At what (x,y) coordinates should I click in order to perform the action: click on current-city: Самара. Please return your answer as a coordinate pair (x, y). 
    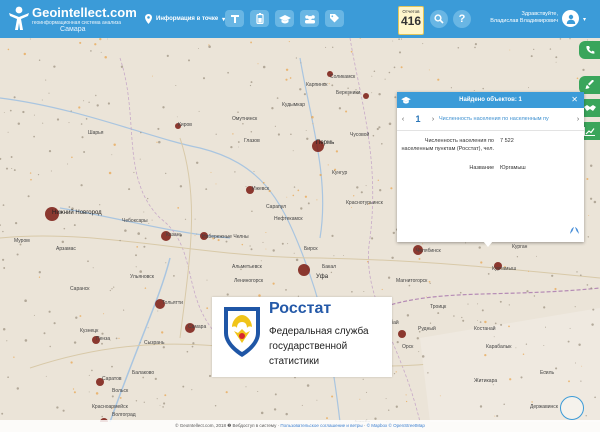
    Looking at the image, I should click on (73, 29).